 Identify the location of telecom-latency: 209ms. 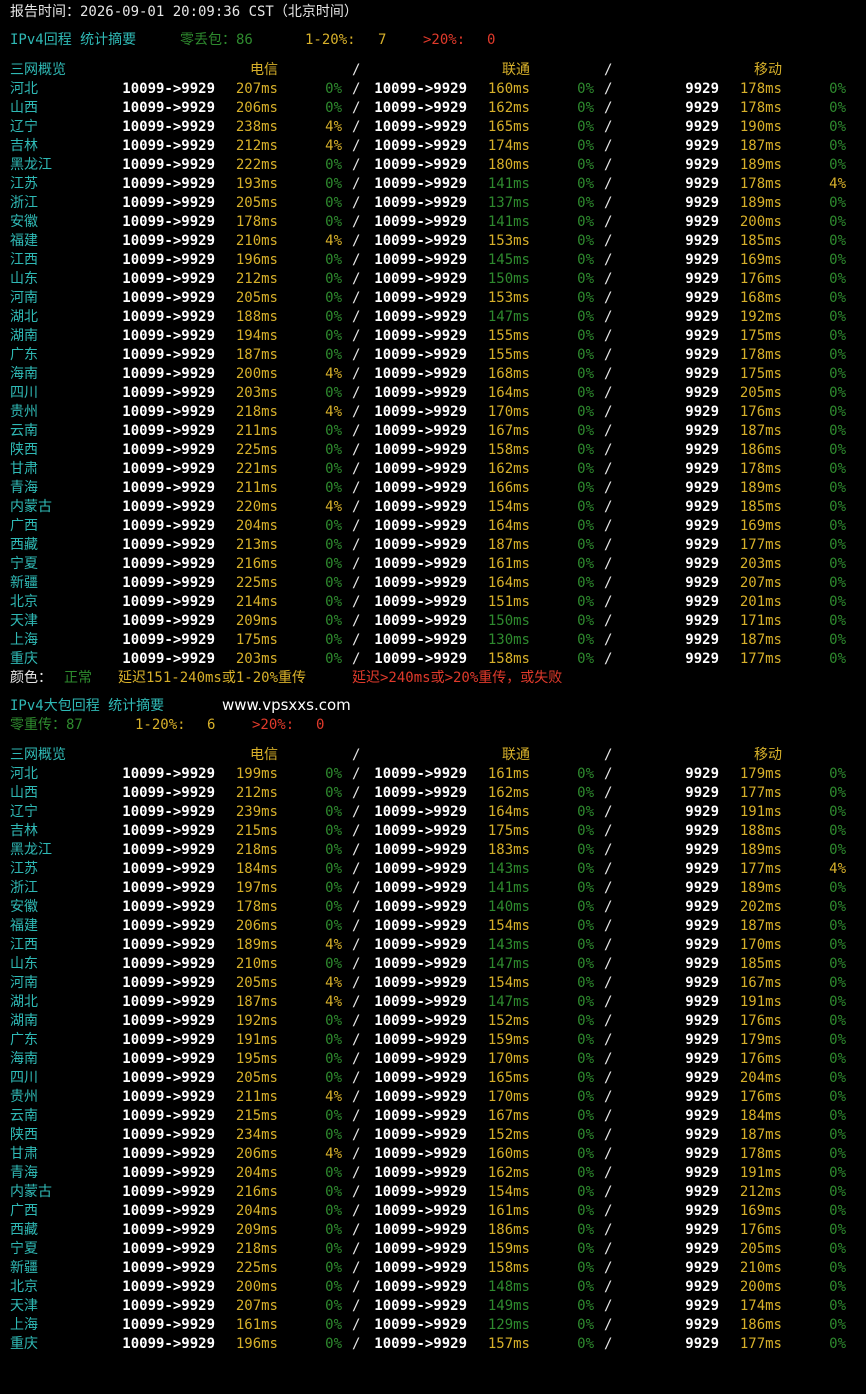
(256, 621).